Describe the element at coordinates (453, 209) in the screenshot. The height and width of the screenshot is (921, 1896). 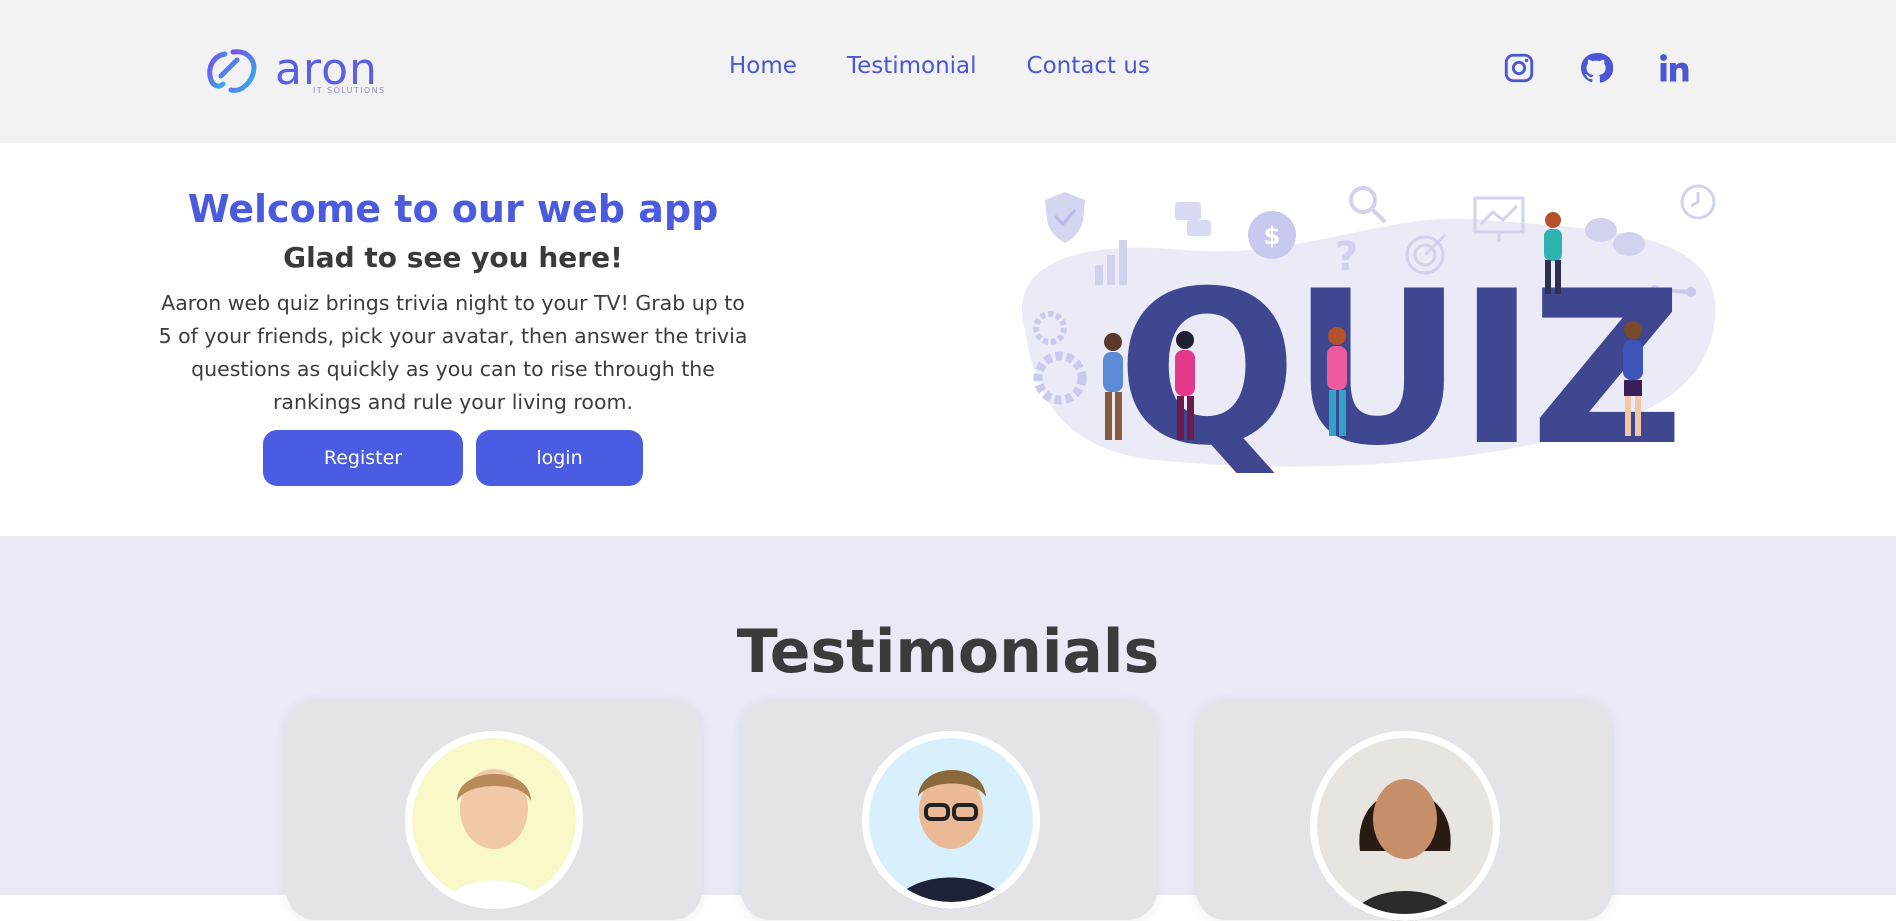
I see `hero-title: Welcome to our web app` at that location.